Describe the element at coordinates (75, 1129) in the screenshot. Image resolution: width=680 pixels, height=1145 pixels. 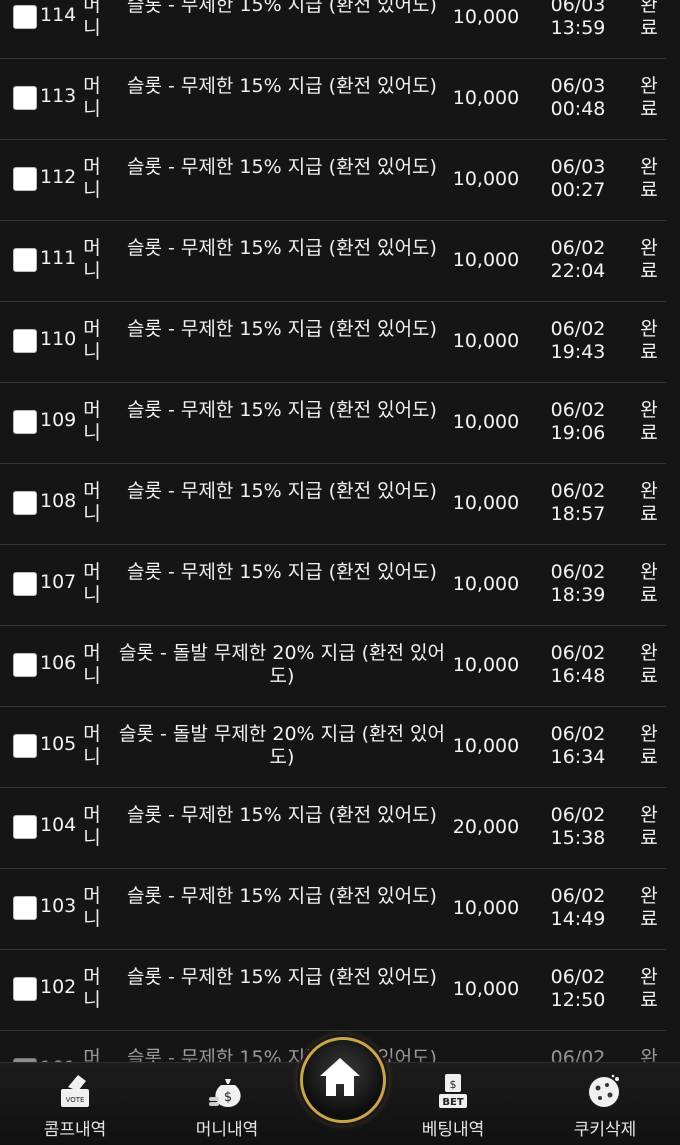
I see `nav-comp-label: 콤프내역` at that location.